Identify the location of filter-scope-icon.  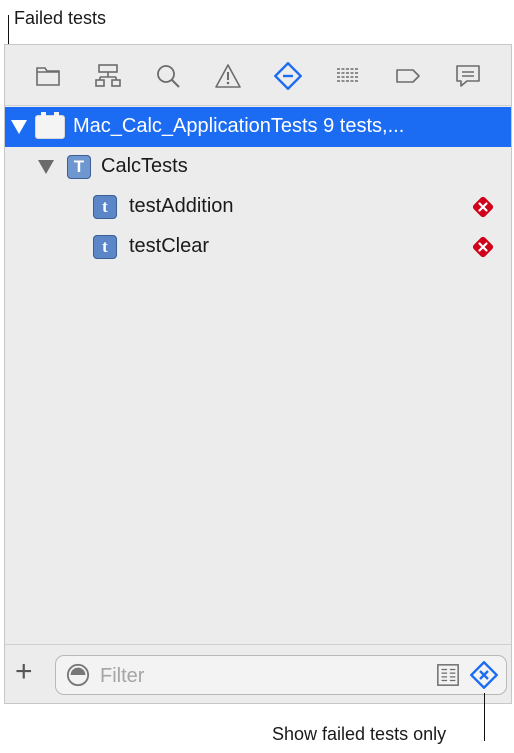
(78, 675).